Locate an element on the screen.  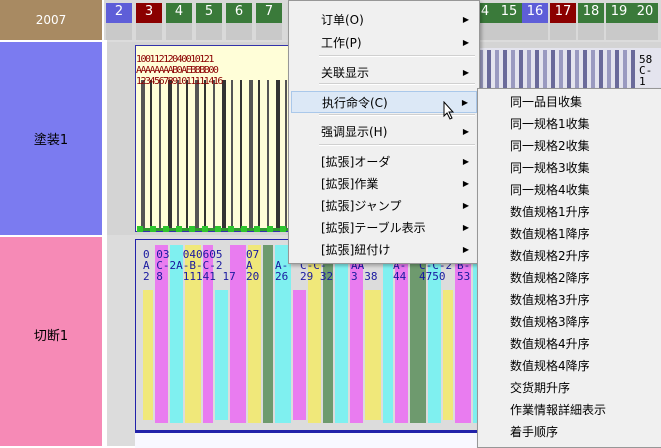
submenu-item-11: 数值规格4升序 is located at coordinates (570, 344).